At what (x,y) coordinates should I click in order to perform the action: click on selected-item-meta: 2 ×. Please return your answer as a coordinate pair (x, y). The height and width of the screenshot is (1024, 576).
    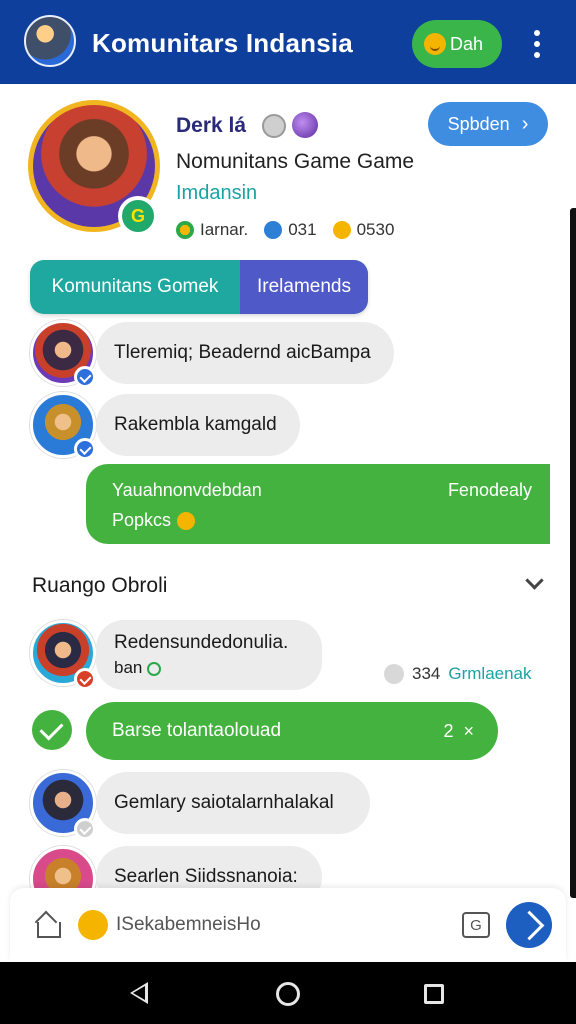
    Looking at the image, I should click on (458, 731).